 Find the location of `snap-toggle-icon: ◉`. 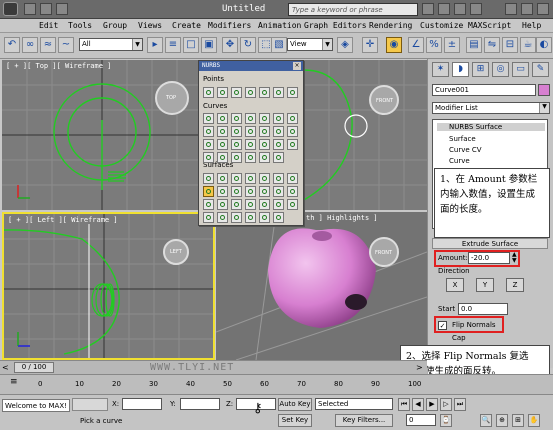

snap-toggle-icon: ◉ is located at coordinates (394, 45).